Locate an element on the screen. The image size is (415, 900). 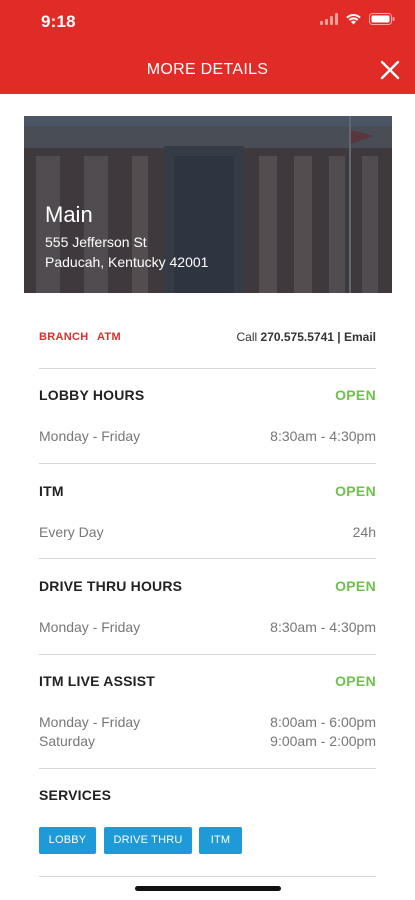
itm-hours: 24h is located at coordinates (364, 532).